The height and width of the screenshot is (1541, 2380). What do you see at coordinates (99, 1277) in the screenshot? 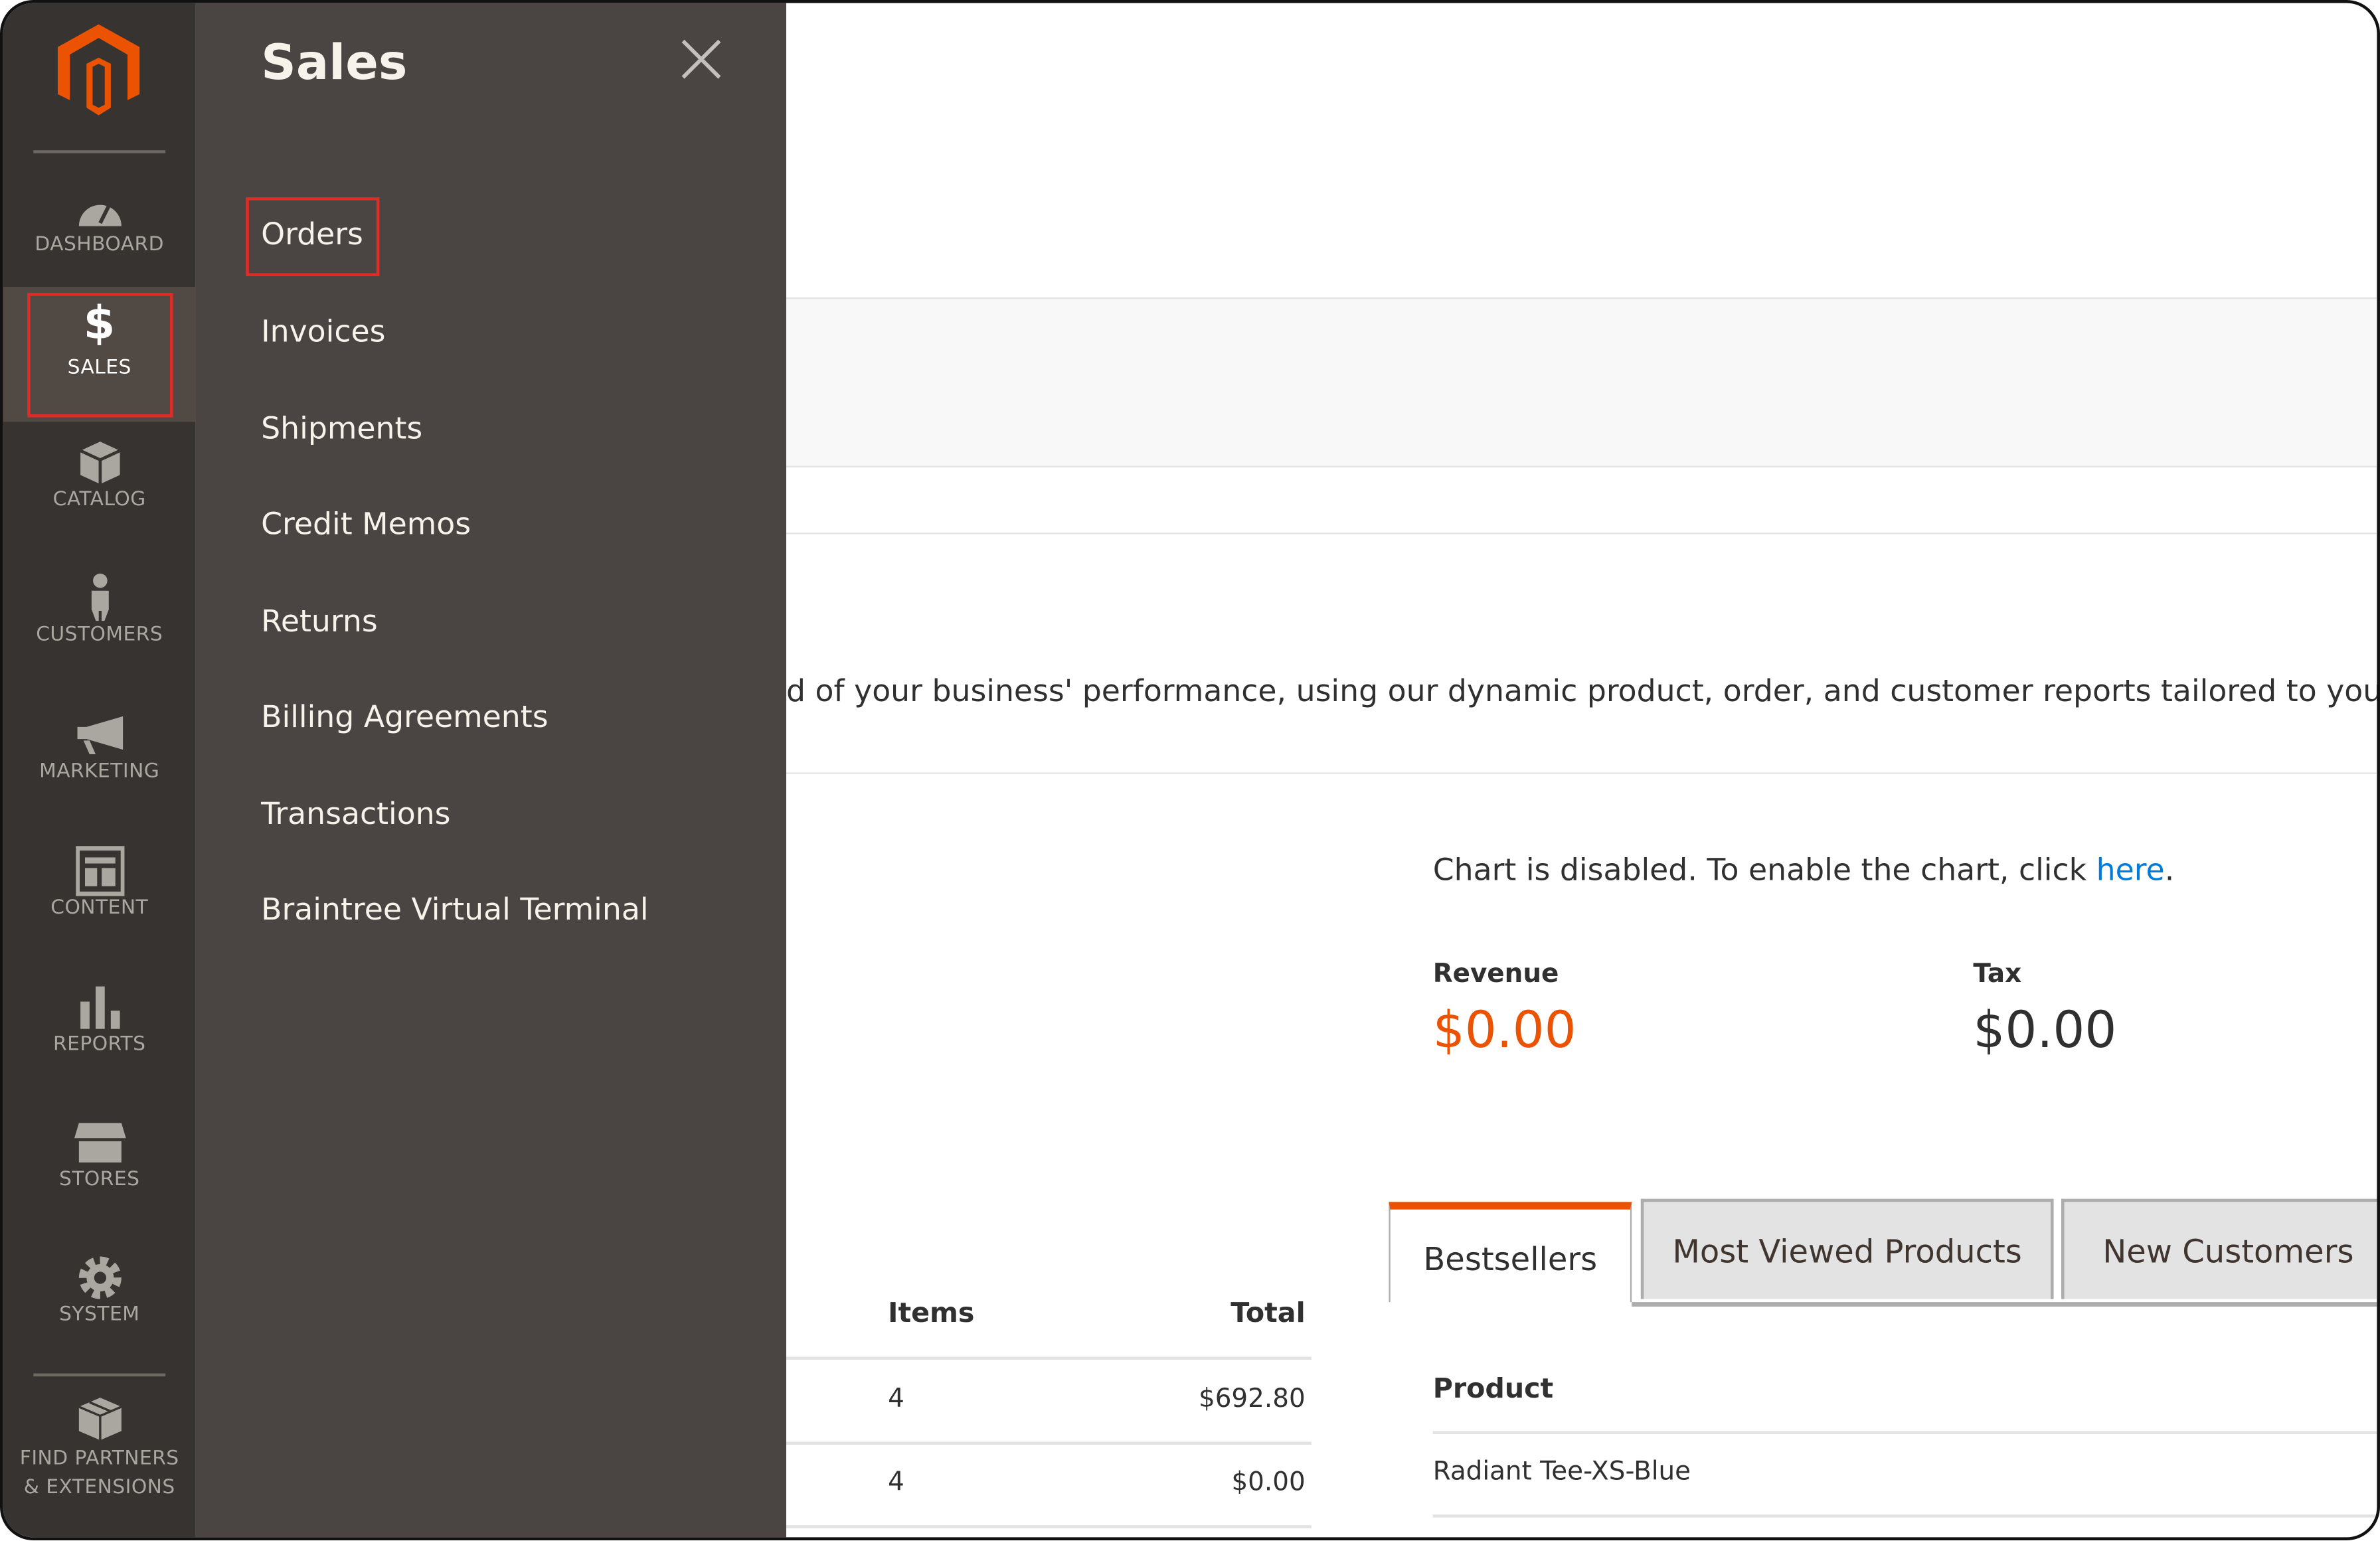
I see `gear-icon` at bounding box center [99, 1277].